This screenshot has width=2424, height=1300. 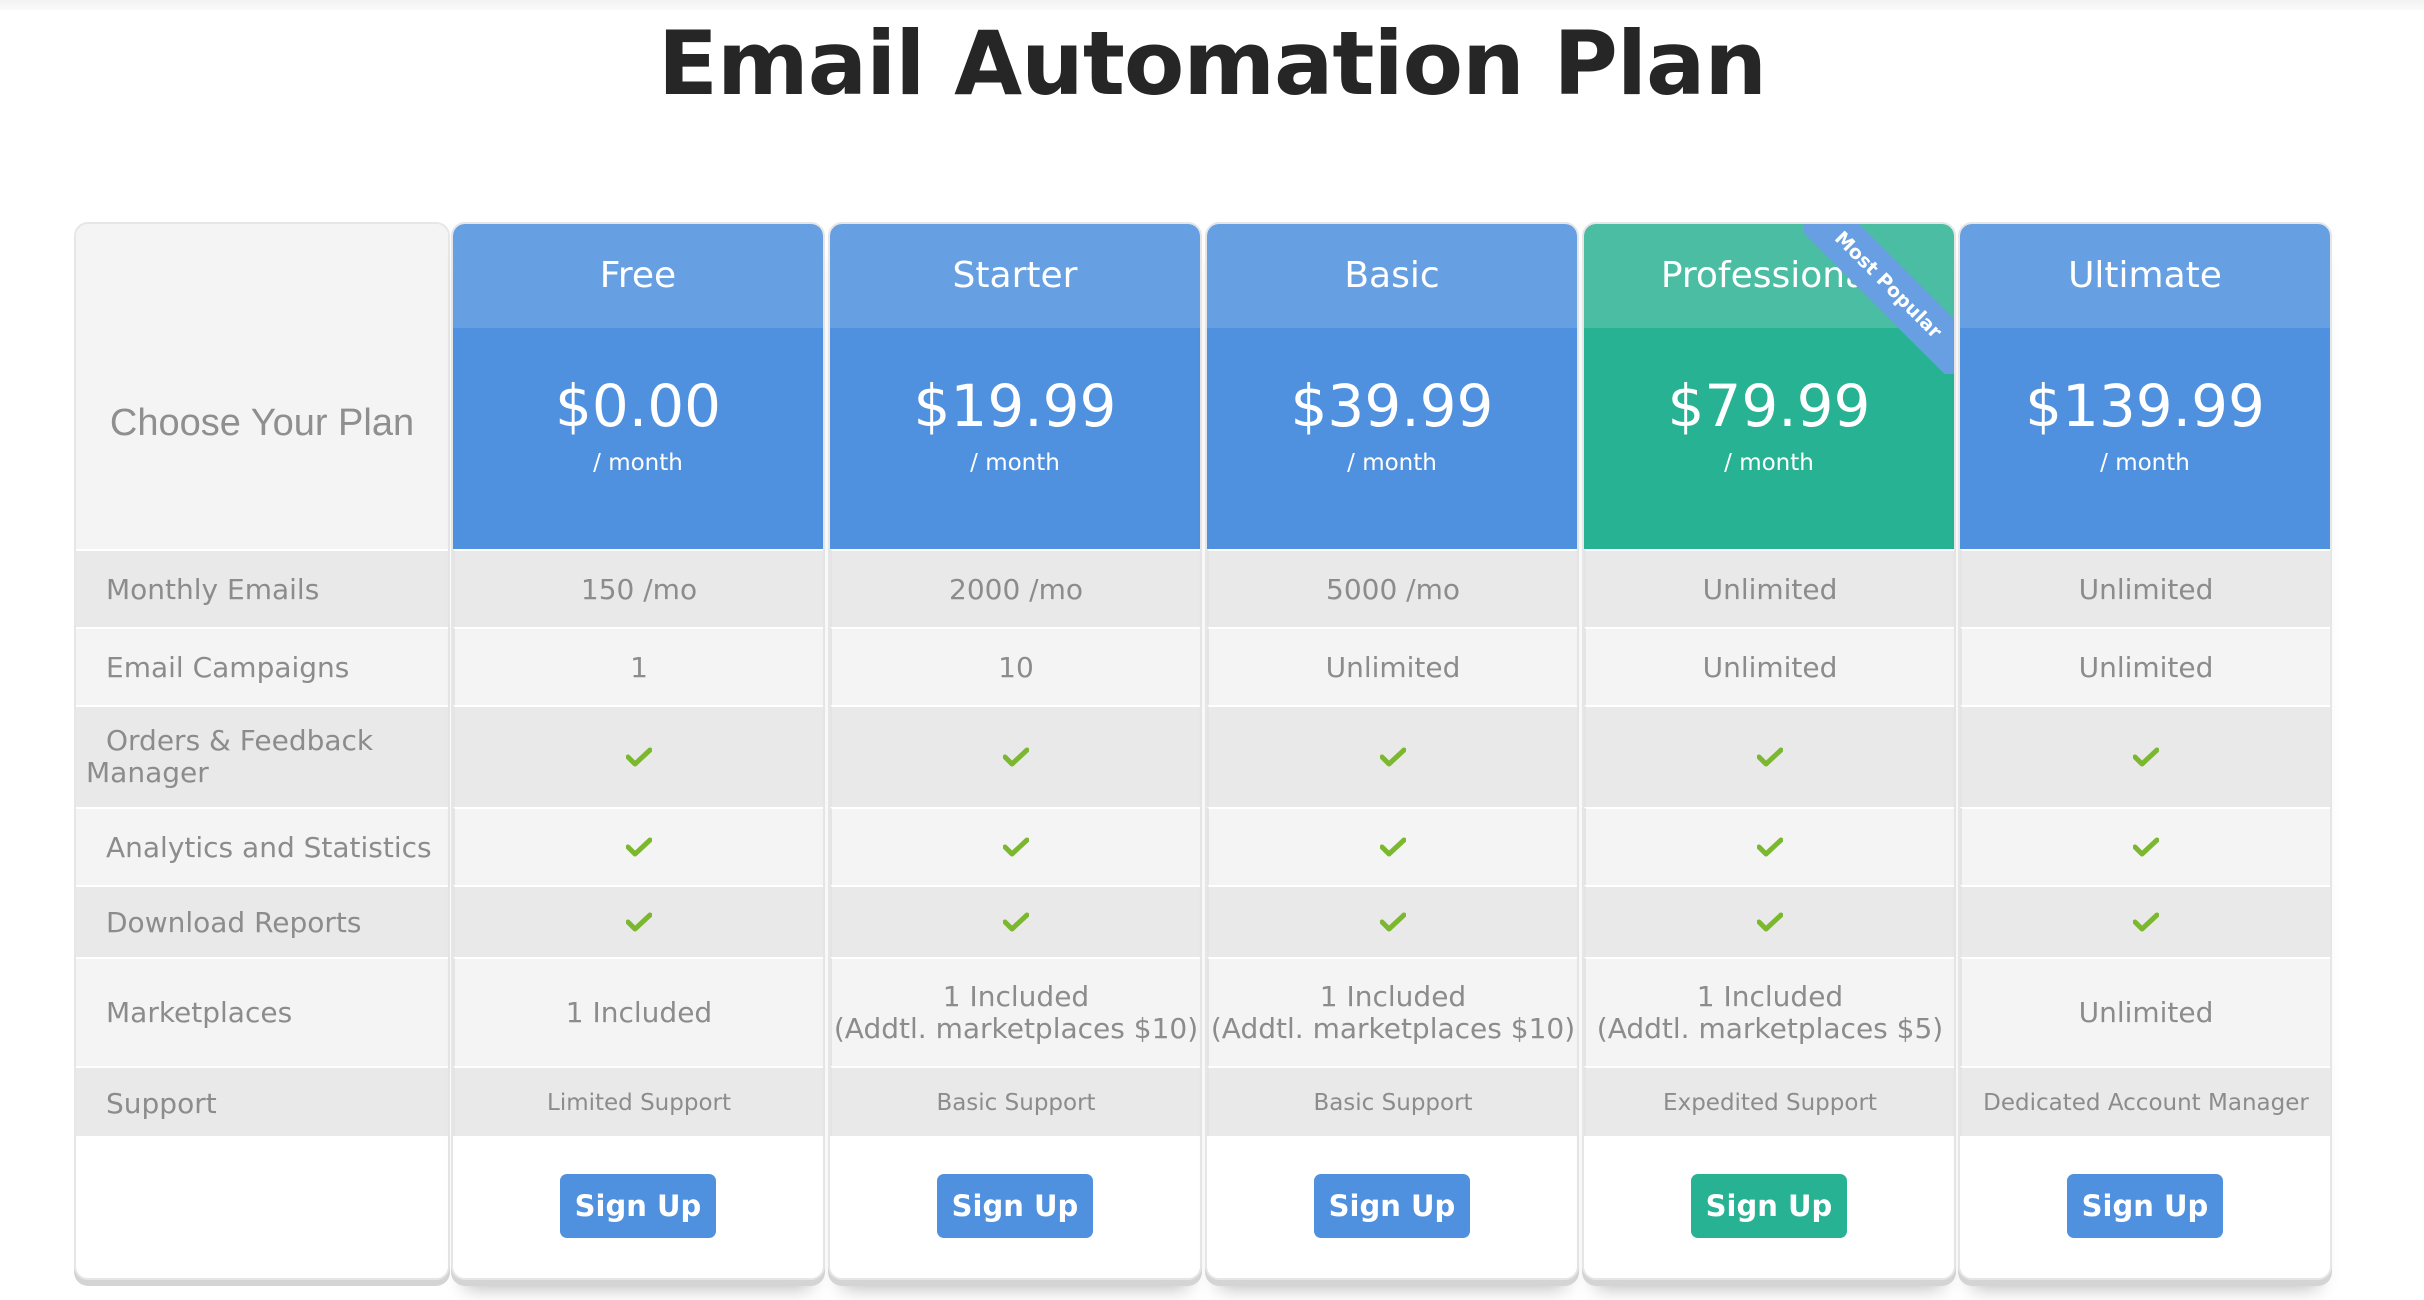 What do you see at coordinates (1015, 406) in the screenshot?
I see `plan-price: $19.99` at bounding box center [1015, 406].